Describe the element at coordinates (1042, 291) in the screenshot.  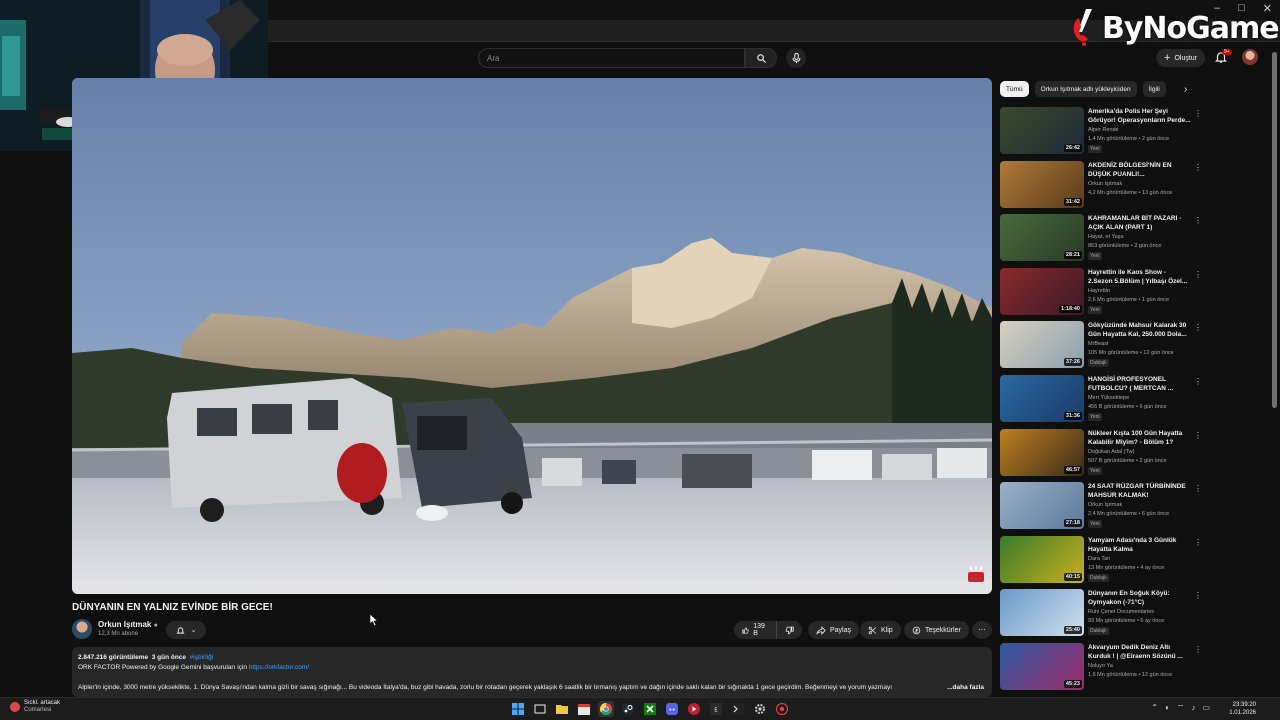
I see `video-thumbnail: 1:18:40` at that location.